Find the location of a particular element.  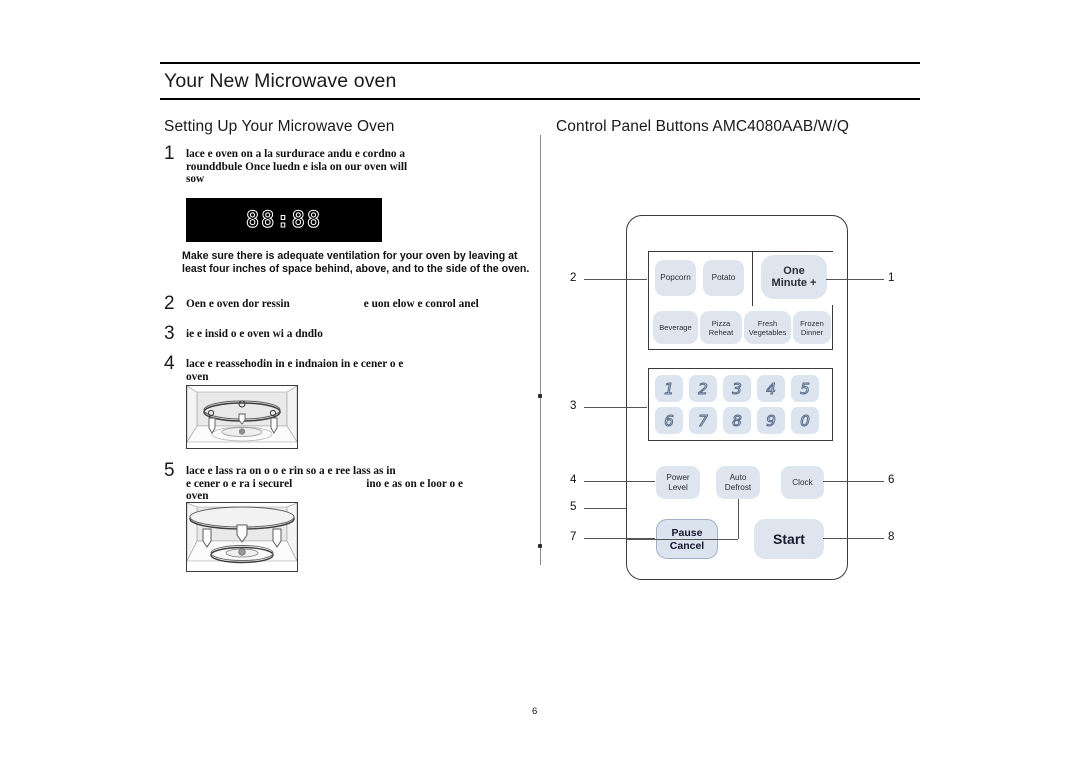

key-3: 3 is located at coordinates (737, 388).